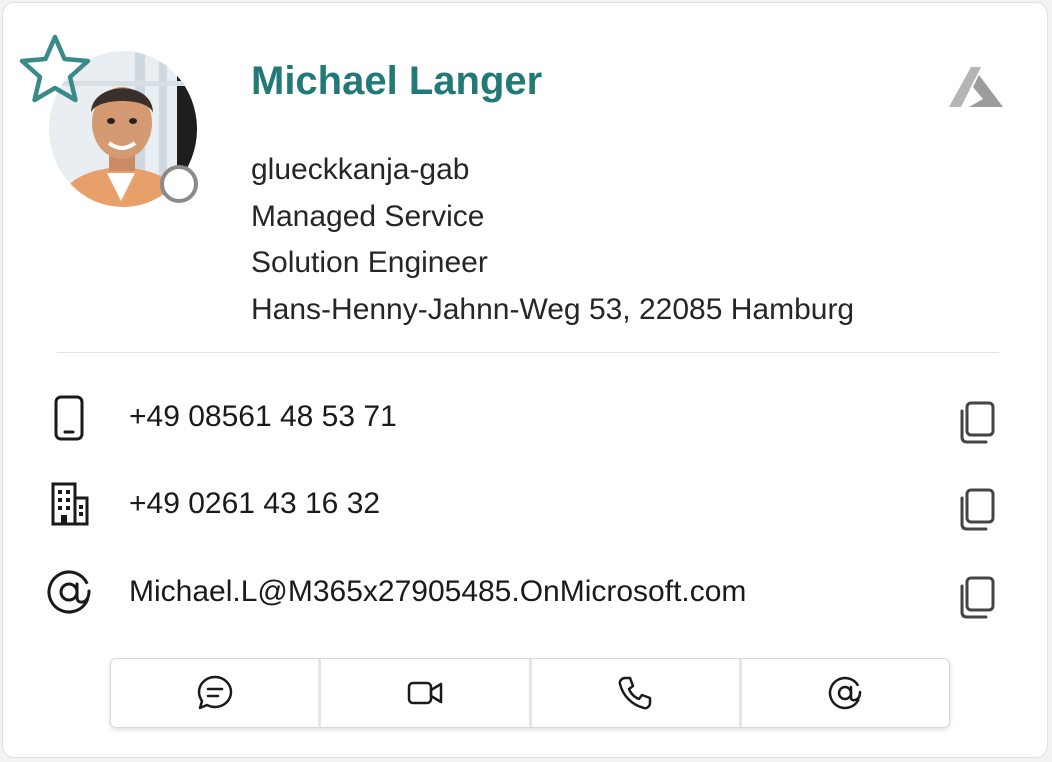 This screenshot has width=1052, height=762. What do you see at coordinates (263, 417) in the screenshot?
I see `mobile-phone-number: +49 08561 48 53 71` at bounding box center [263, 417].